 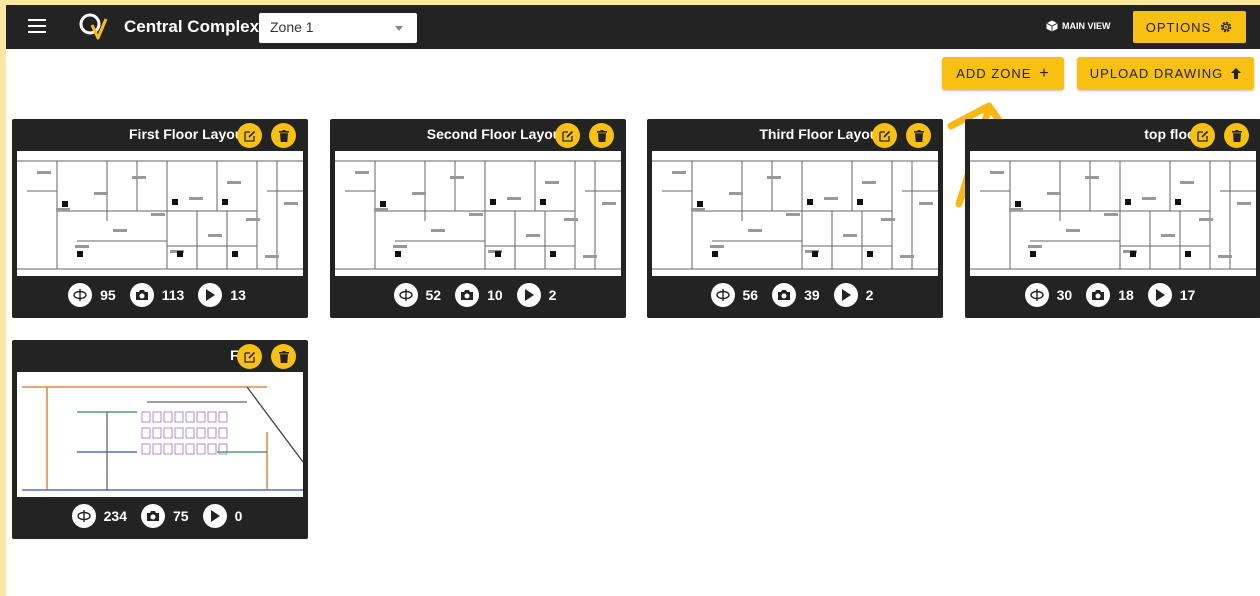 I want to click on videos-count: 13, so click(x=238, y=295).